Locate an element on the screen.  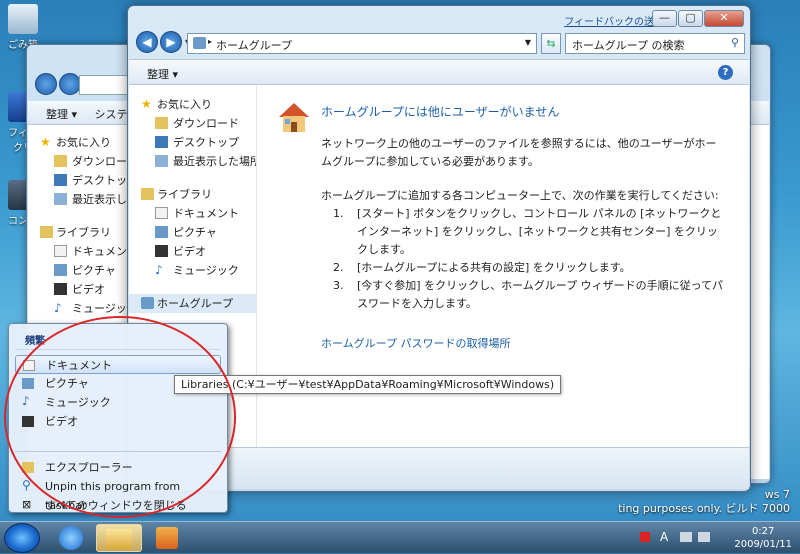
jumplist-separator is located at coordinates (118, 451).